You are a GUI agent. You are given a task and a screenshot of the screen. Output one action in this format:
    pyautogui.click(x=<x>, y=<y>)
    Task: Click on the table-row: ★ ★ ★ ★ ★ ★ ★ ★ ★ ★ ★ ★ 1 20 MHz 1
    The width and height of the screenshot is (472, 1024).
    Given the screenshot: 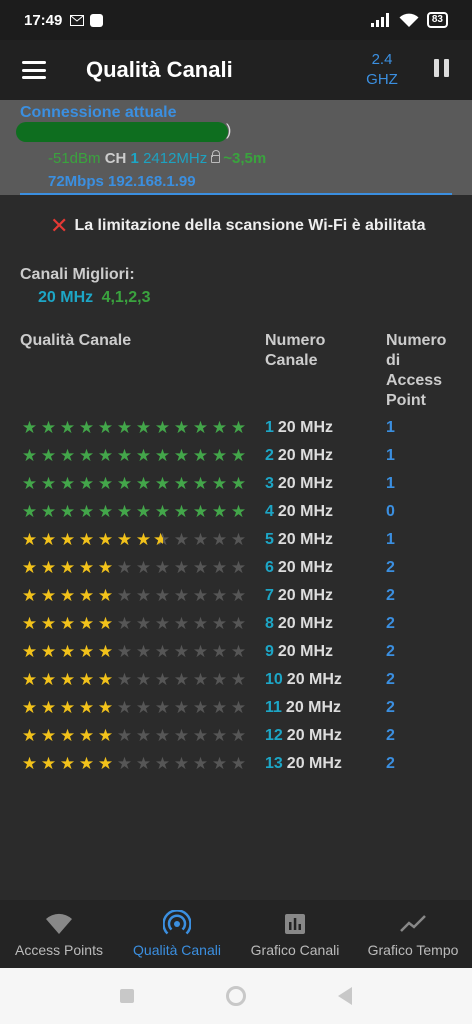 What is the action you would take?
    pyautogui.click(x=236, y=428)
    